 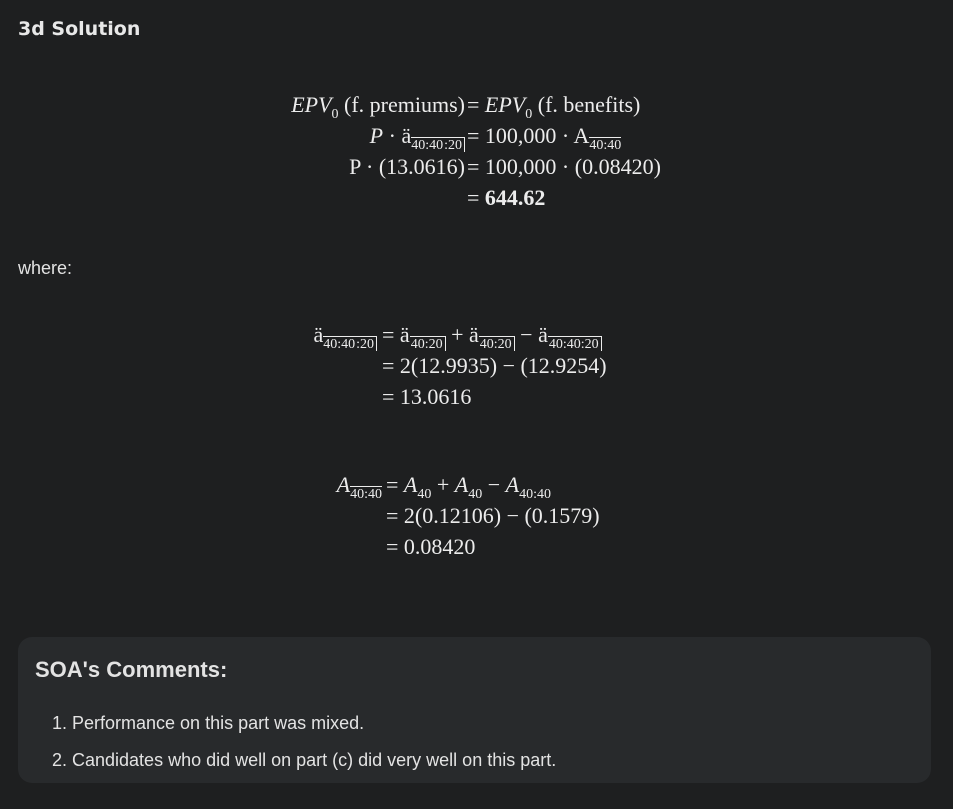 I want to click on equation-lhs: A40:40, so click(x=359, y=487).